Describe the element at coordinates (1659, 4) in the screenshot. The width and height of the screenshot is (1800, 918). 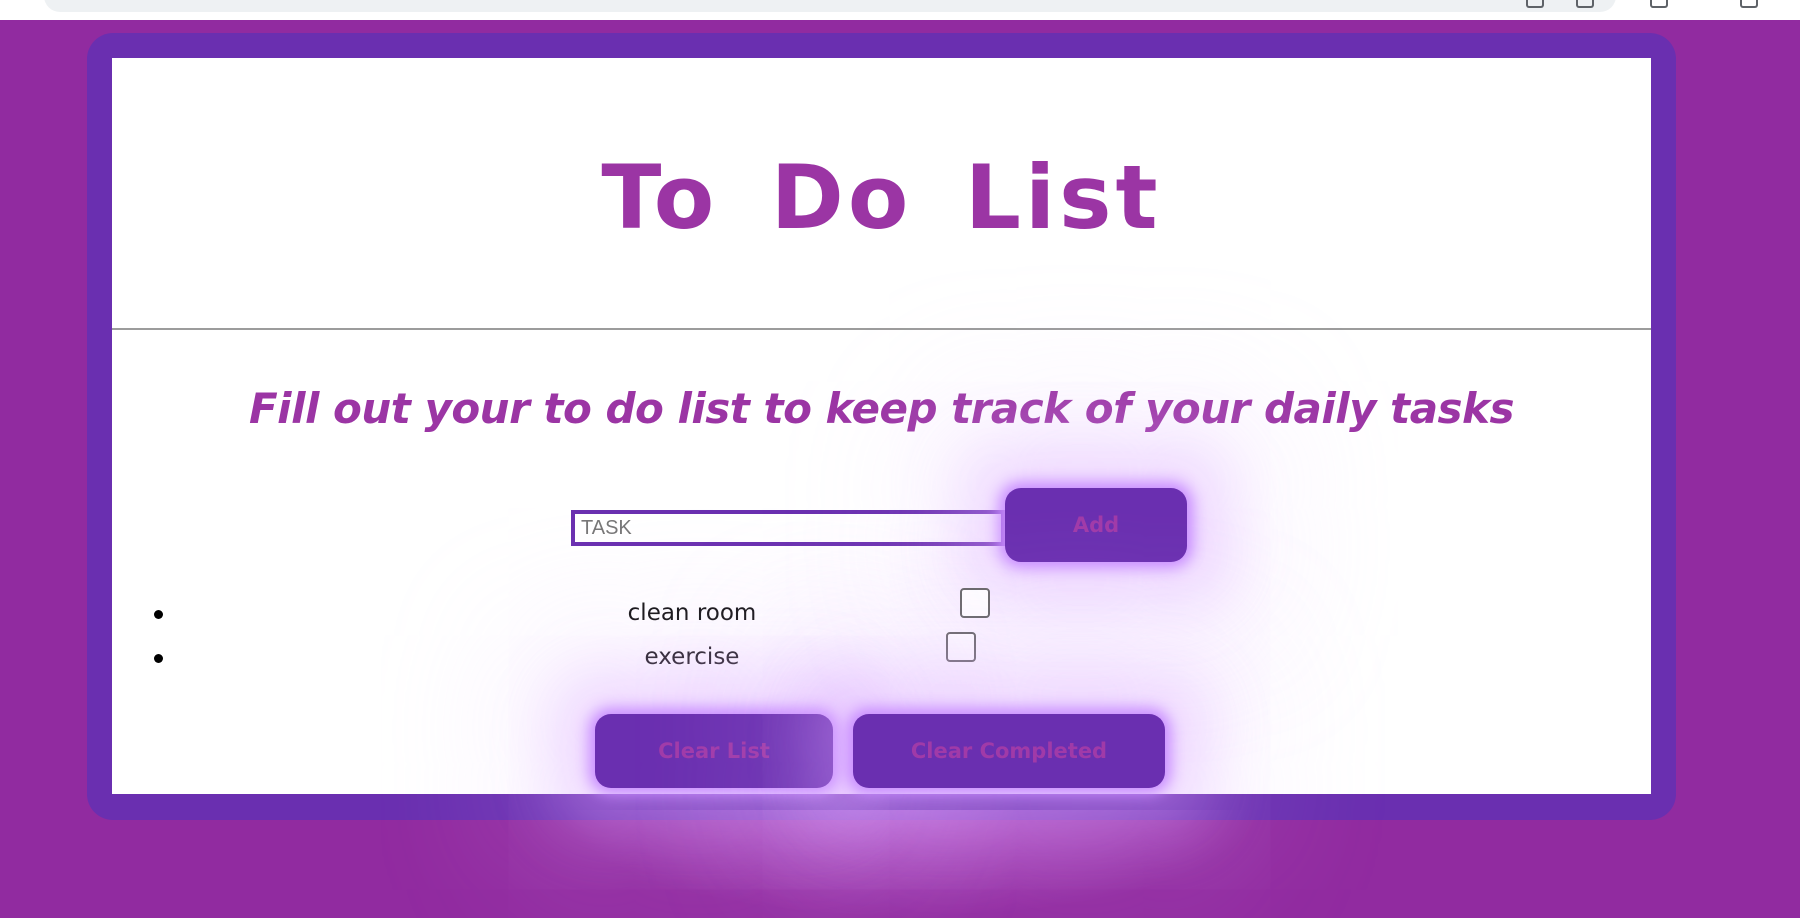
I see `profile-icon` at that location.